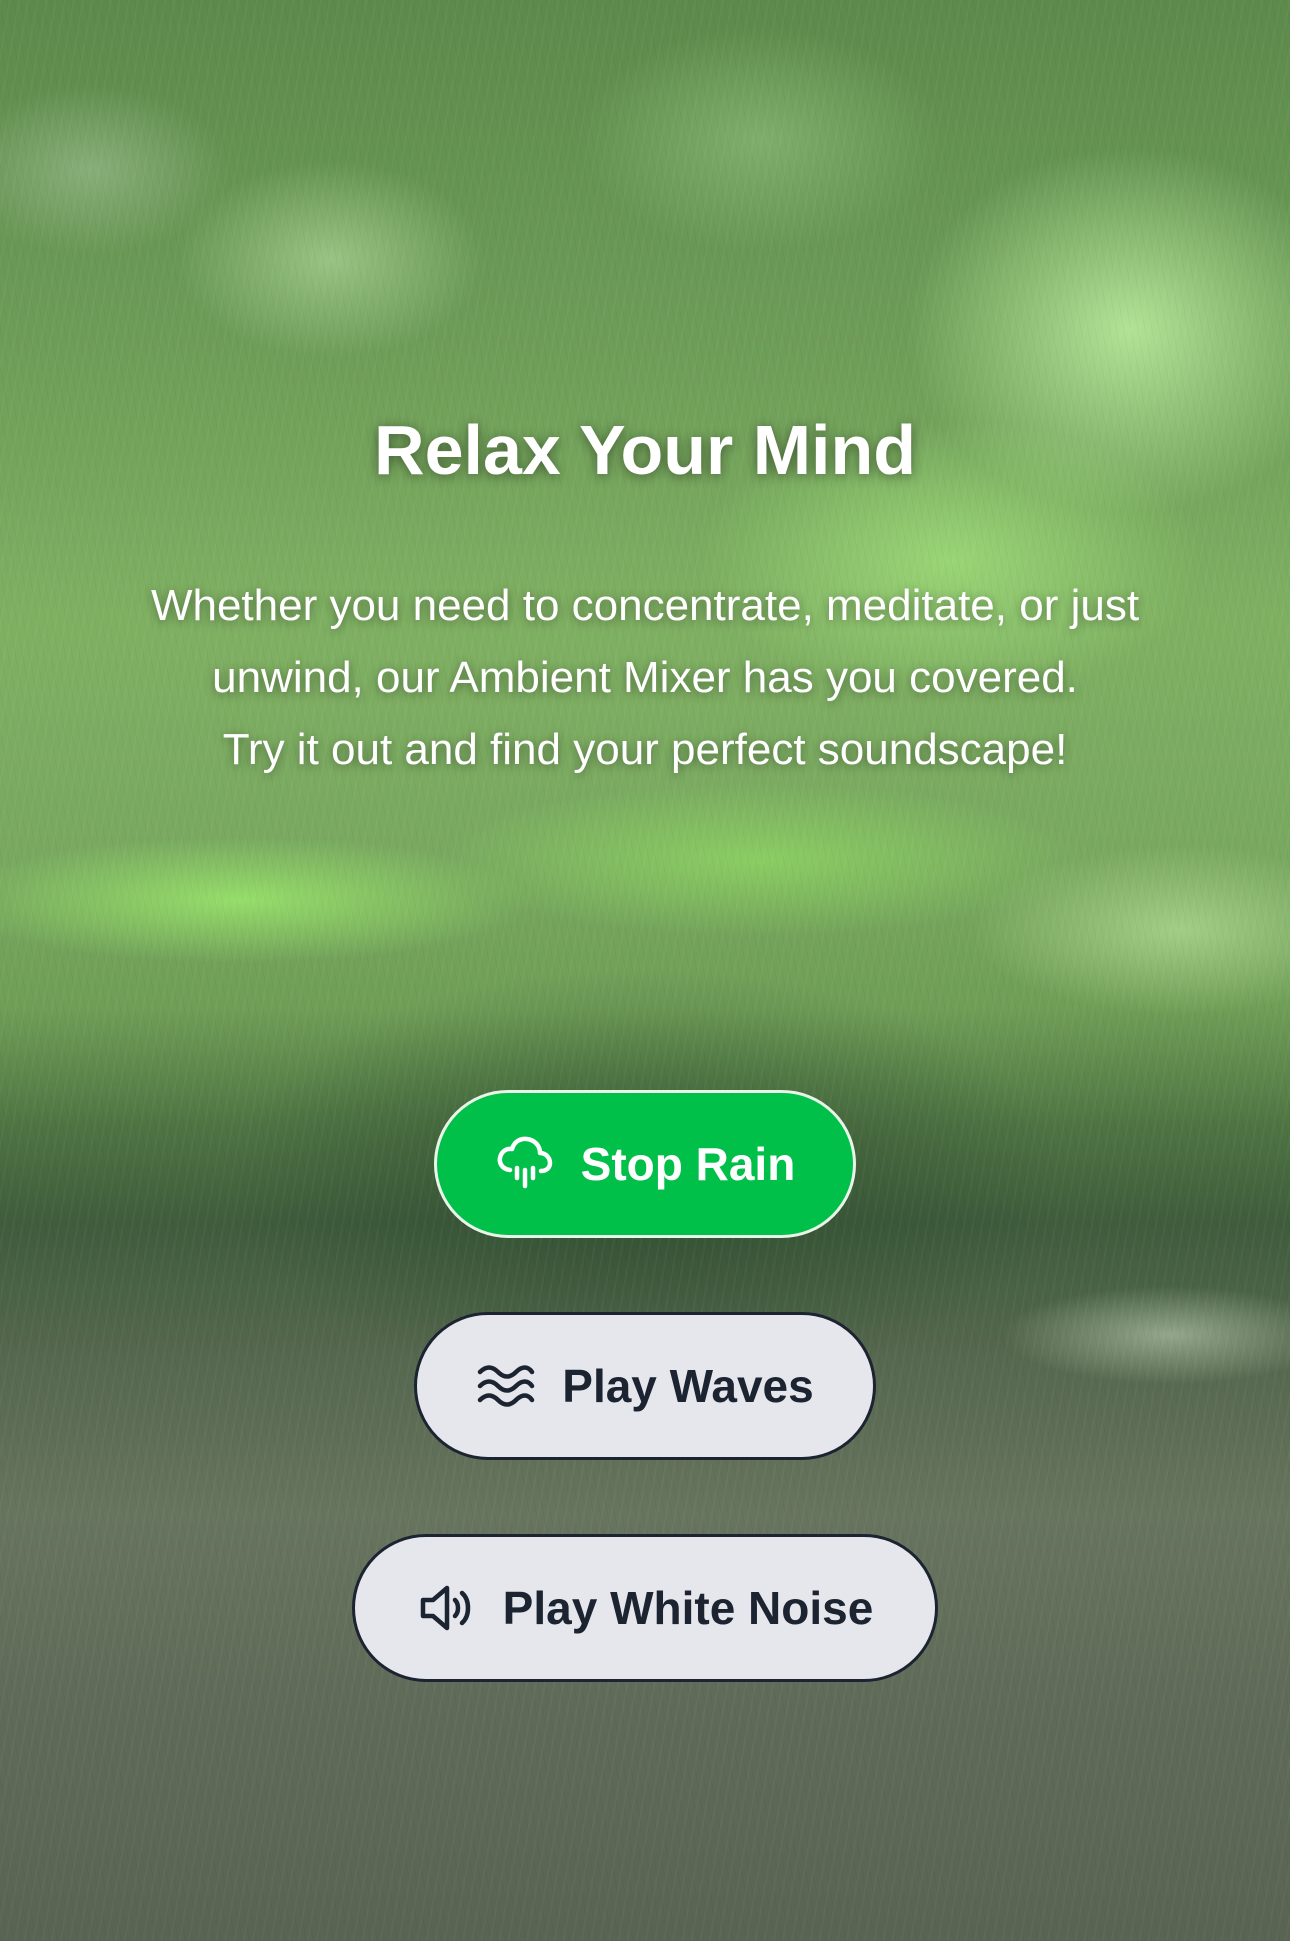 Image resolution: width=1290 pixels, height=1941 pixels. What do you see at coordinates (525, 1164) in the screenshot?
I see `cloud-rain-icon` at bounding box center [525, 1164].